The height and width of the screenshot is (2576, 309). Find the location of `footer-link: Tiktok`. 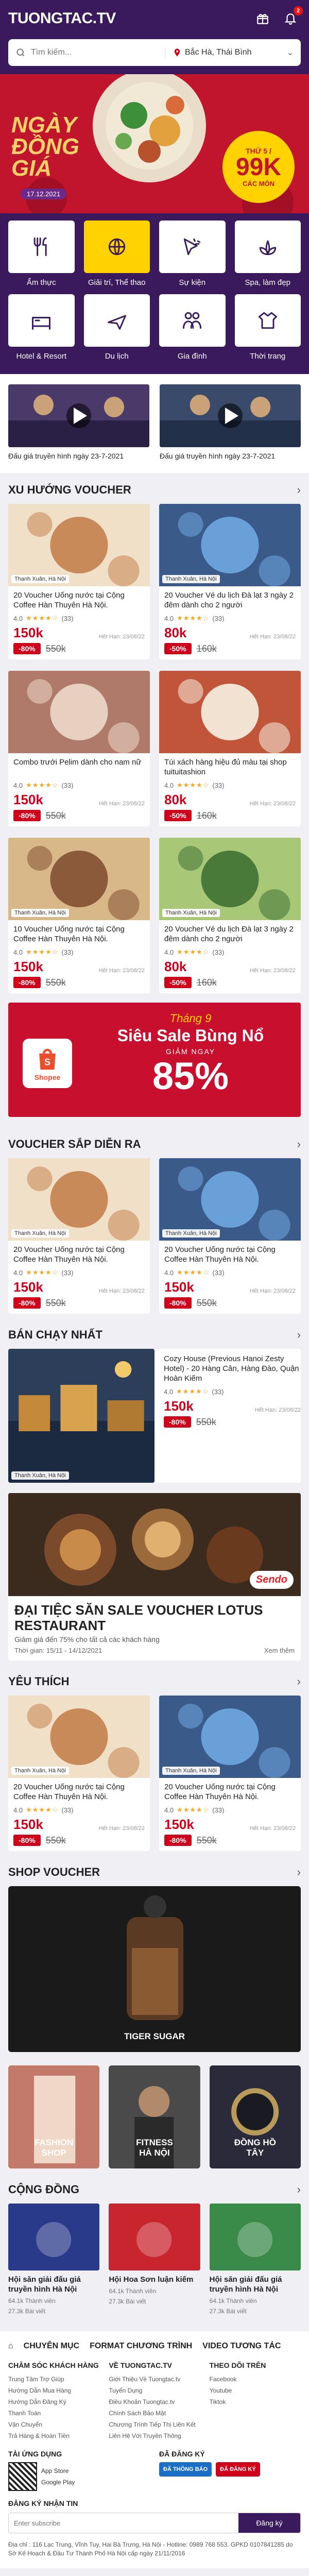

footer-link: Tiktok is located at coordinates (255, 2402).